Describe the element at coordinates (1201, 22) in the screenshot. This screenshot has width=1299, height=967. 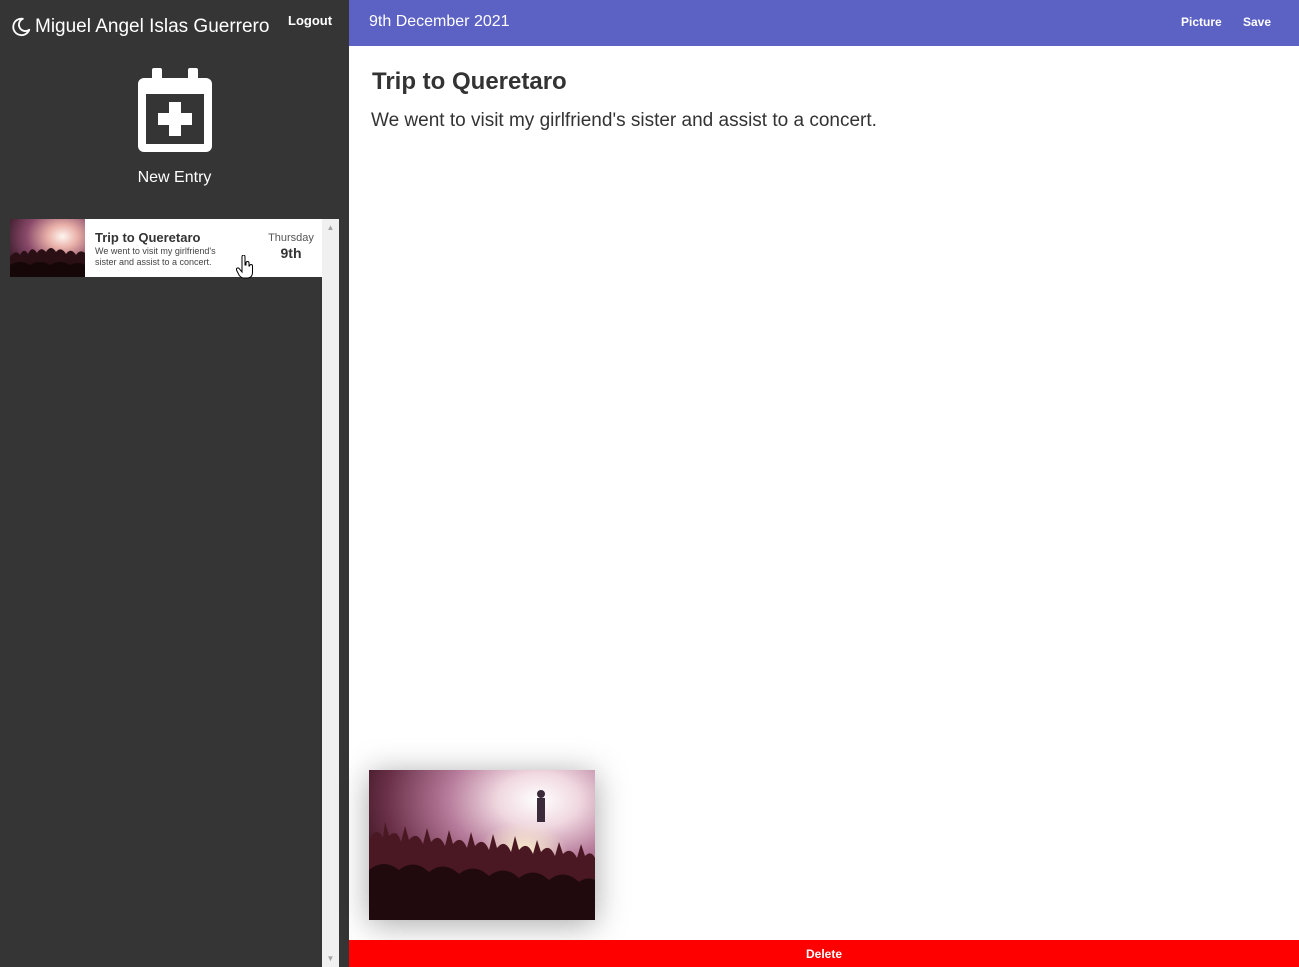
I see `picture-button: Picture` at that location.